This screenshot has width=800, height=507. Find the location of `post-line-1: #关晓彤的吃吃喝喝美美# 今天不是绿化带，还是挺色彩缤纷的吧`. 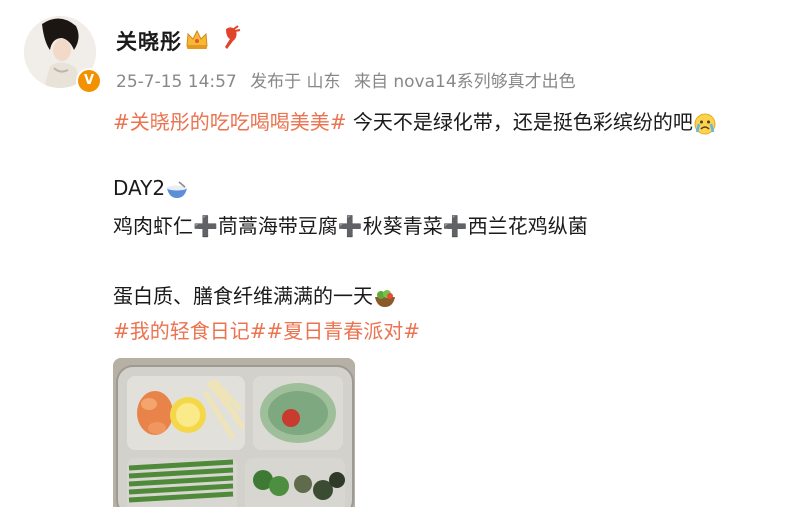

post-line-1: #关晓彤的吃吃喝喝美美# 今天不是绿化带，还是挺色彩缤纷的吧 is located at coordinates (415, 121).